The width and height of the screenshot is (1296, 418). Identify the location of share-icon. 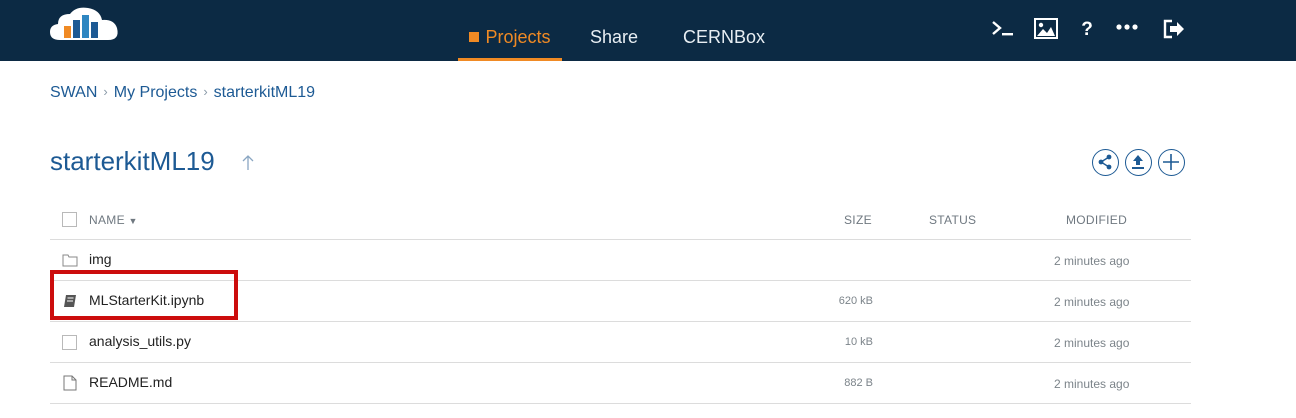
(1105, 162).